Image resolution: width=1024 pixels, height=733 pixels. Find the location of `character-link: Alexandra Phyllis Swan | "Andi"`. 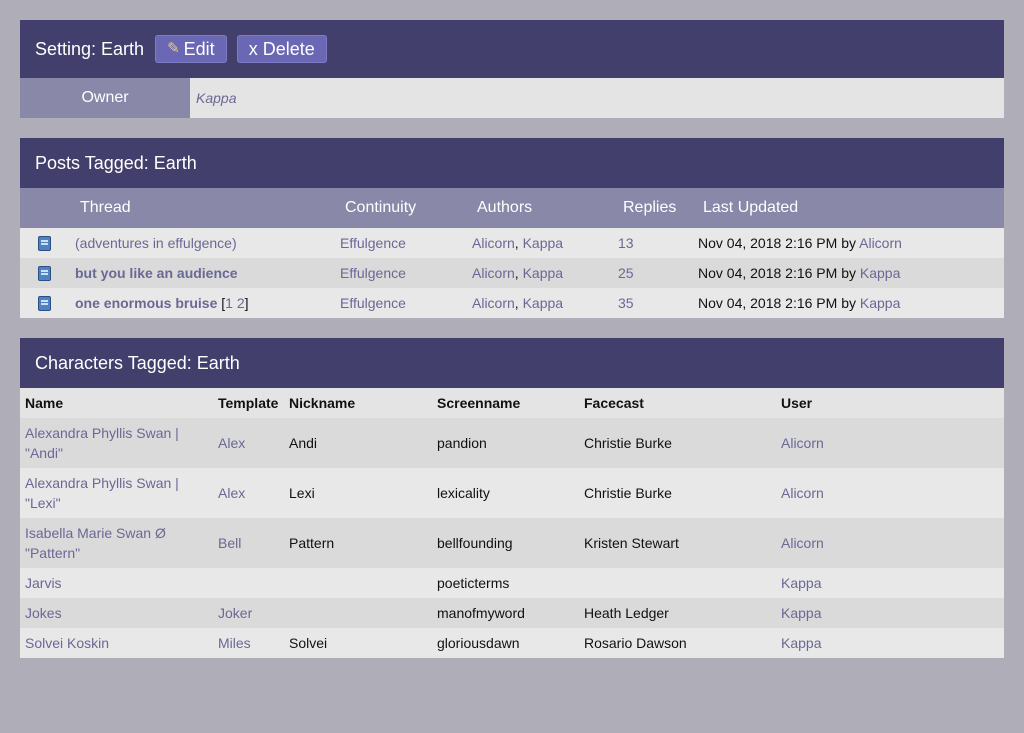

character-link: Alexandra Phyllis Swan | "Andi" is located at coordinates (102, 443).